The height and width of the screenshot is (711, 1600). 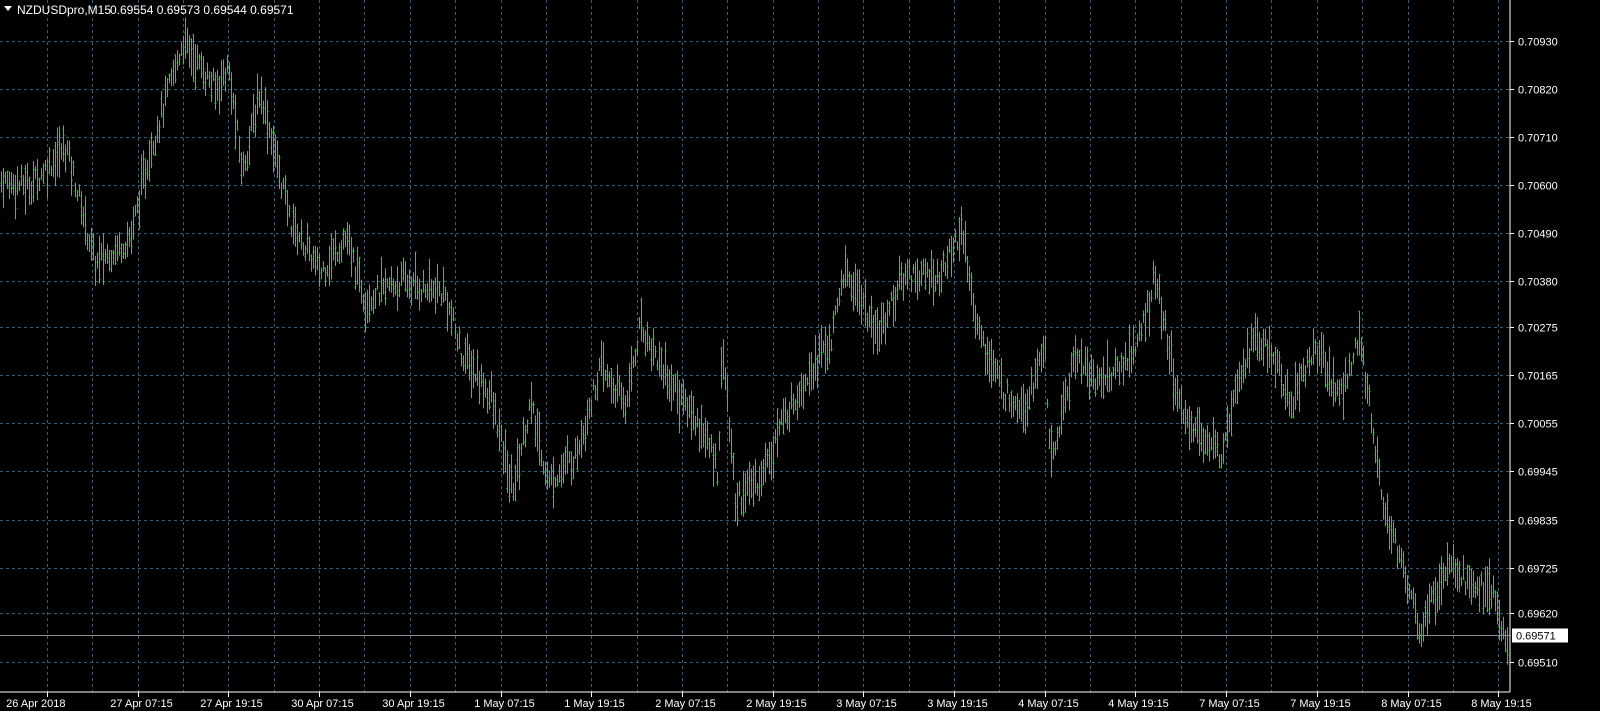 What do you see at coordinates (1538, 139) in the screenshot?
I see `y-tick-label: 0.70710` at bounding box center [1538, 139].